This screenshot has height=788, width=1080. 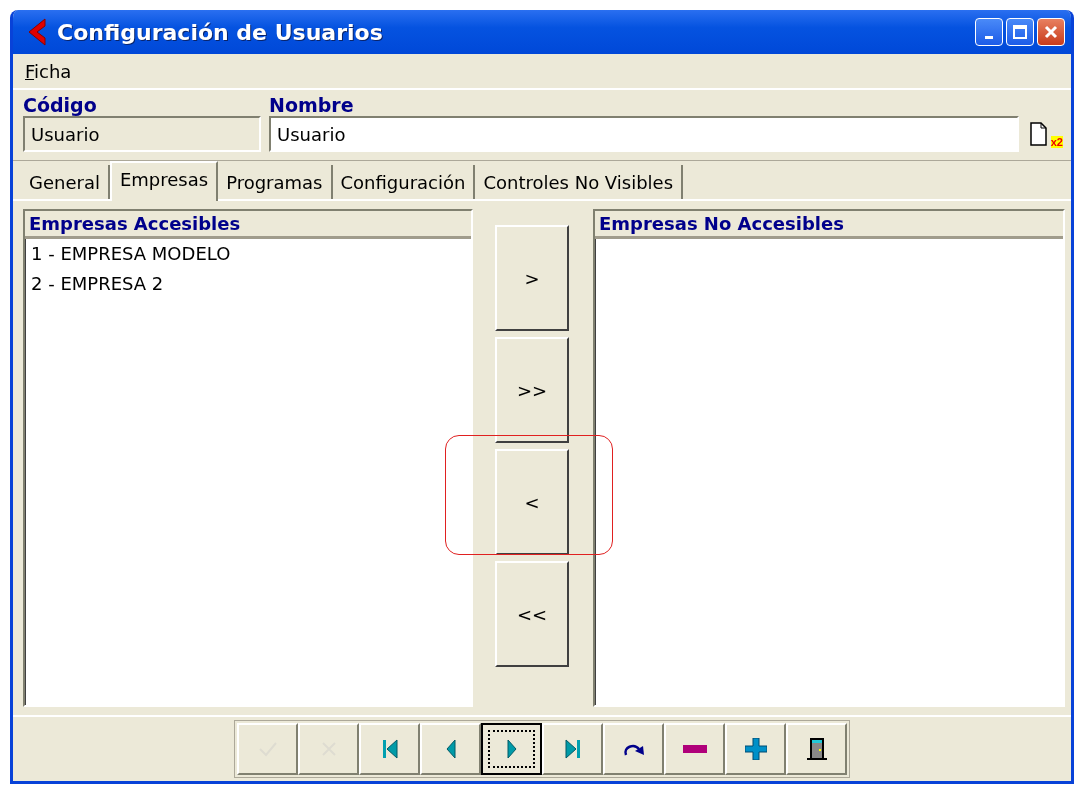 I want to click on maximize-button, so click(x=1020, y=32).